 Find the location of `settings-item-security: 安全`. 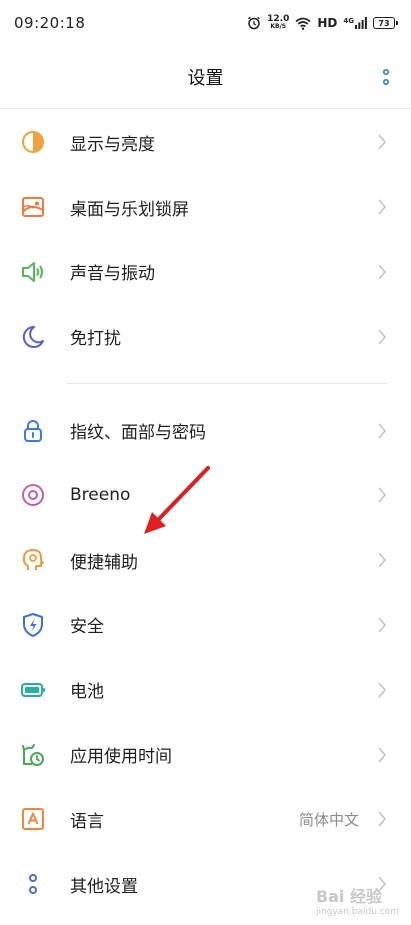

settings-item-security: 安全 is located at coordinates (205, 625).